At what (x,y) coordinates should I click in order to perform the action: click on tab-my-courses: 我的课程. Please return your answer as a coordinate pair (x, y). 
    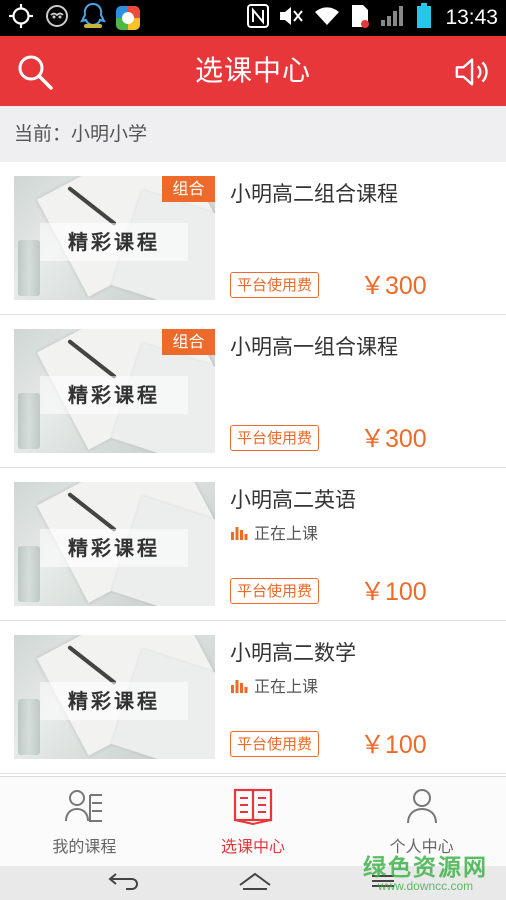
    Looking at the image, I should click on (84, 821).